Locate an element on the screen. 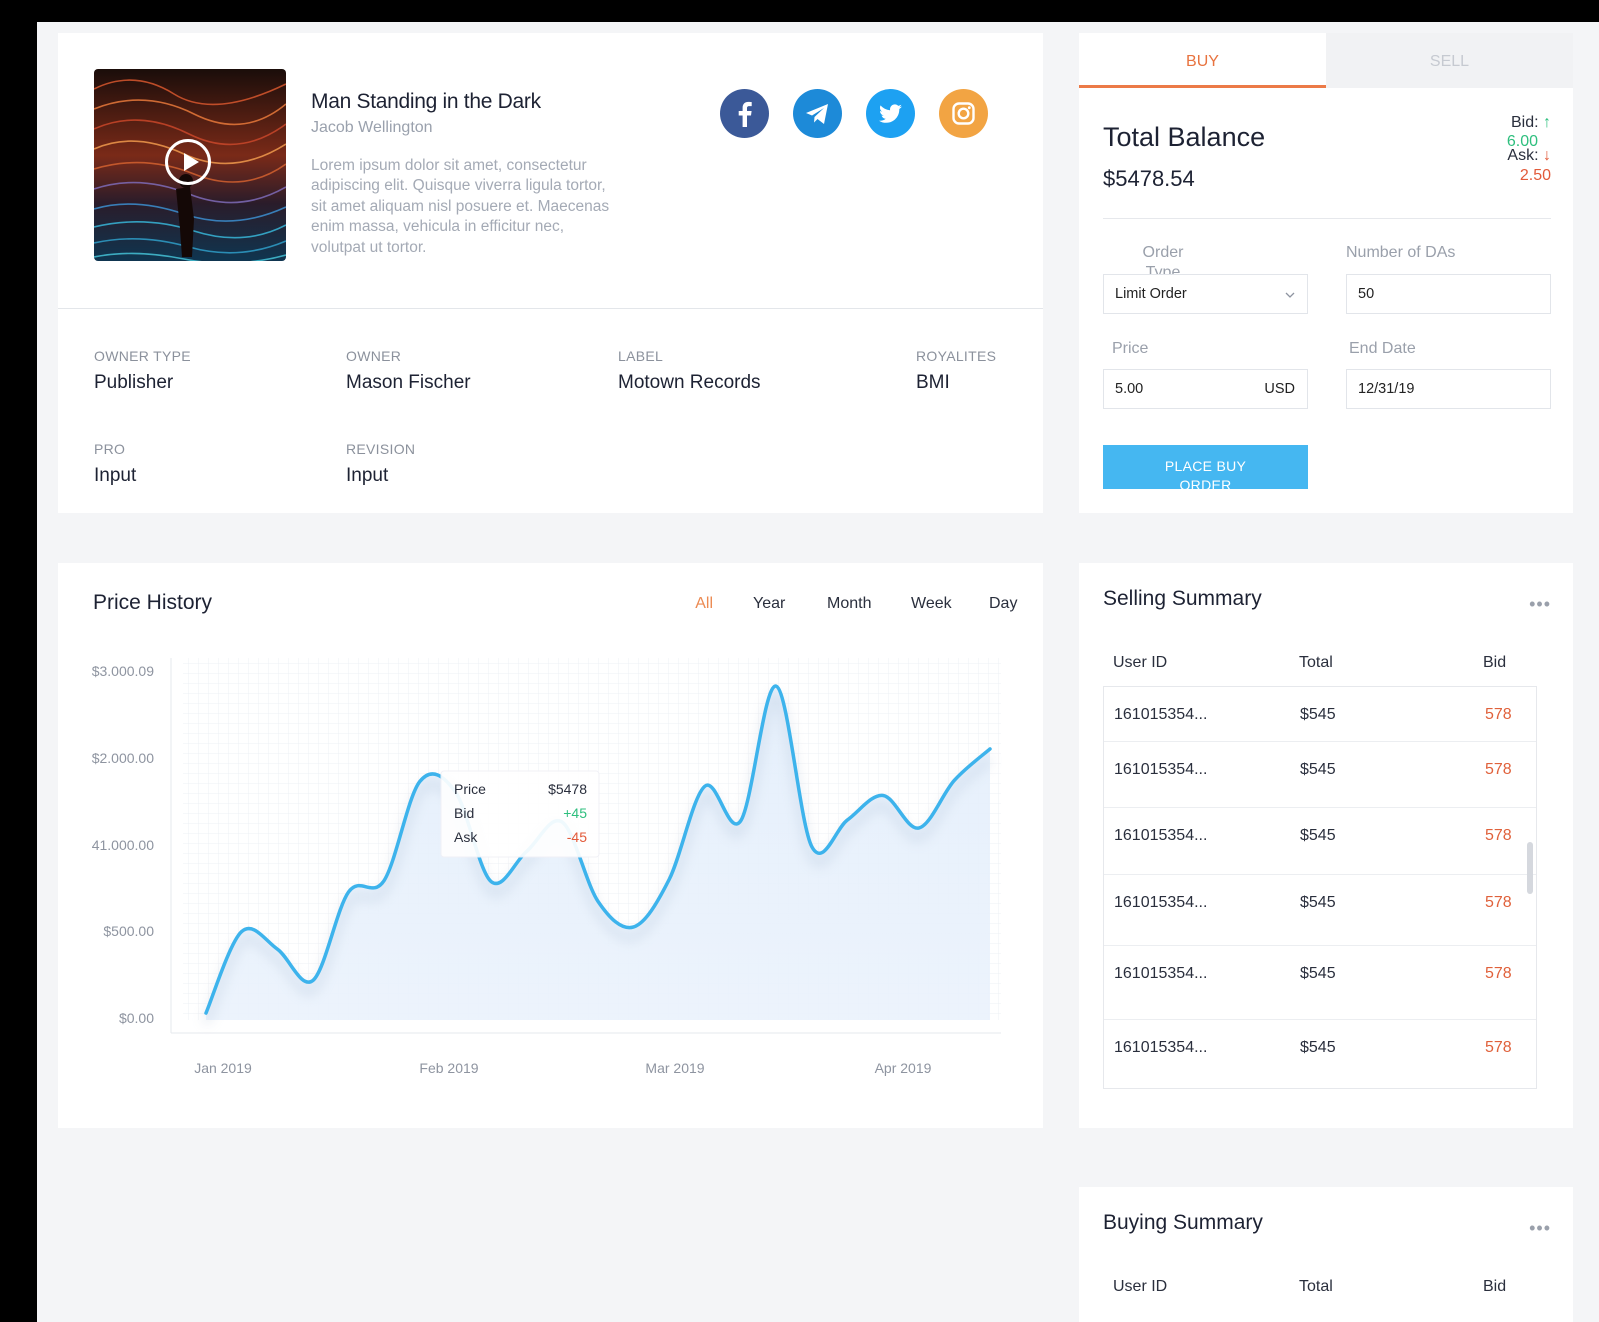 This screenshot has width=1599, height=1322. tab-buy: BUY is located at coordinates (1202, 60).